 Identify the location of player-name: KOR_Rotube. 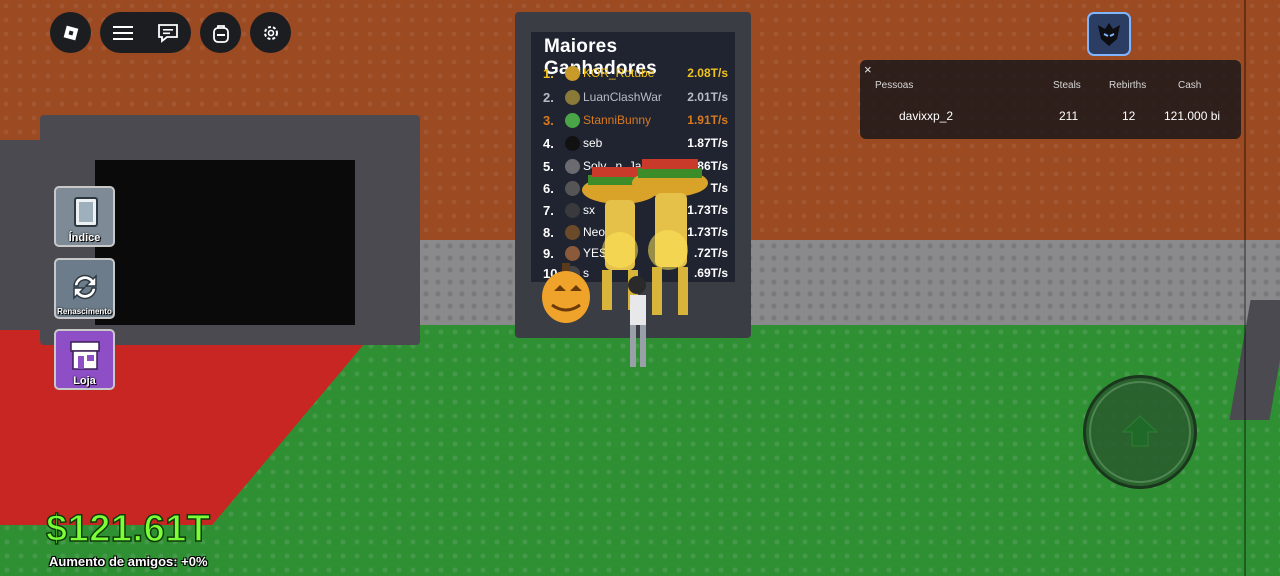
(619, 73).